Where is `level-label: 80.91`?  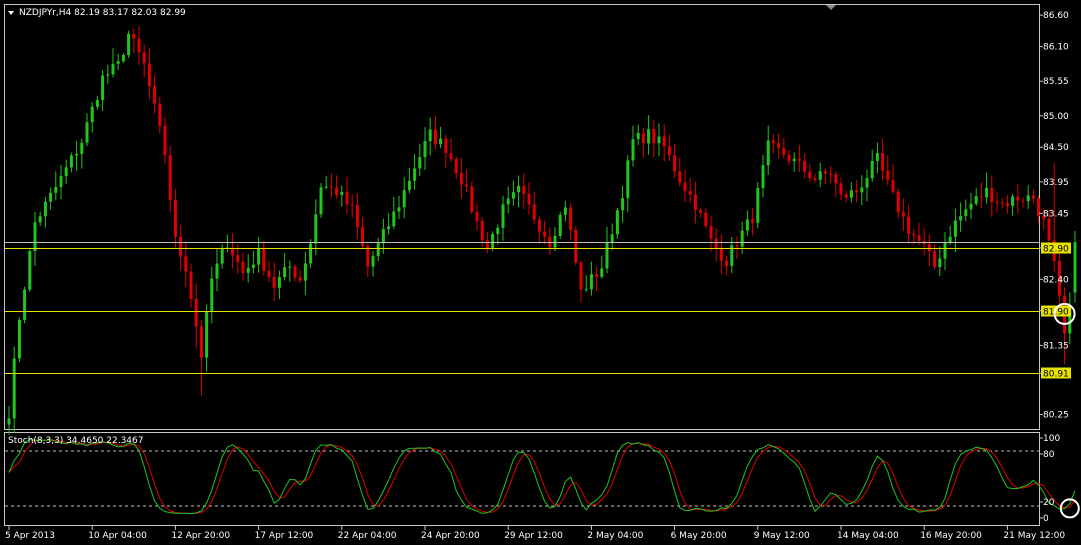 level-label: 80.91 is located at coordinates (1056, 375).